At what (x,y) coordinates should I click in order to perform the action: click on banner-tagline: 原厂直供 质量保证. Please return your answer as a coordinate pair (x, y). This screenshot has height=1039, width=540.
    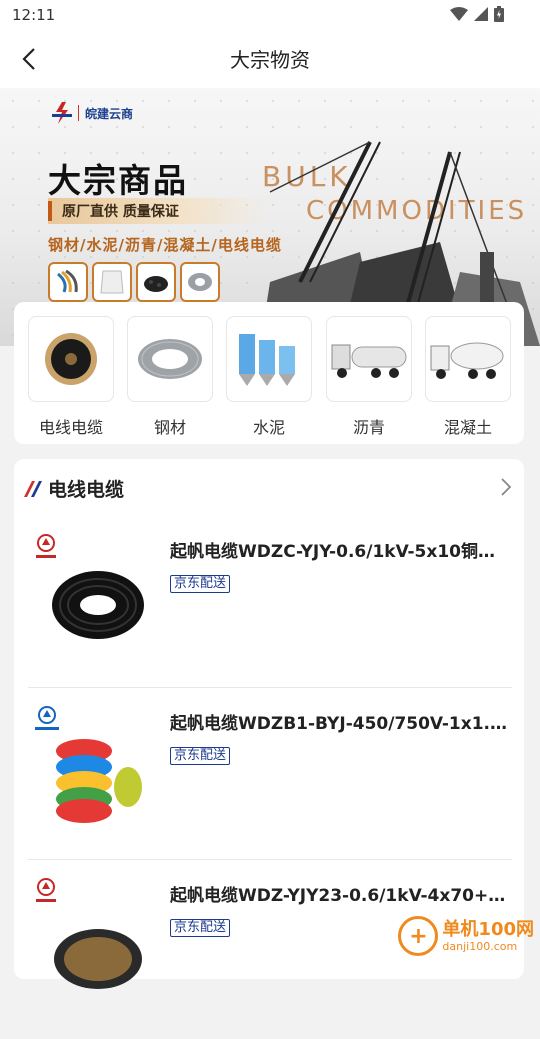
    Looking at the image, I should click on (158, 211).